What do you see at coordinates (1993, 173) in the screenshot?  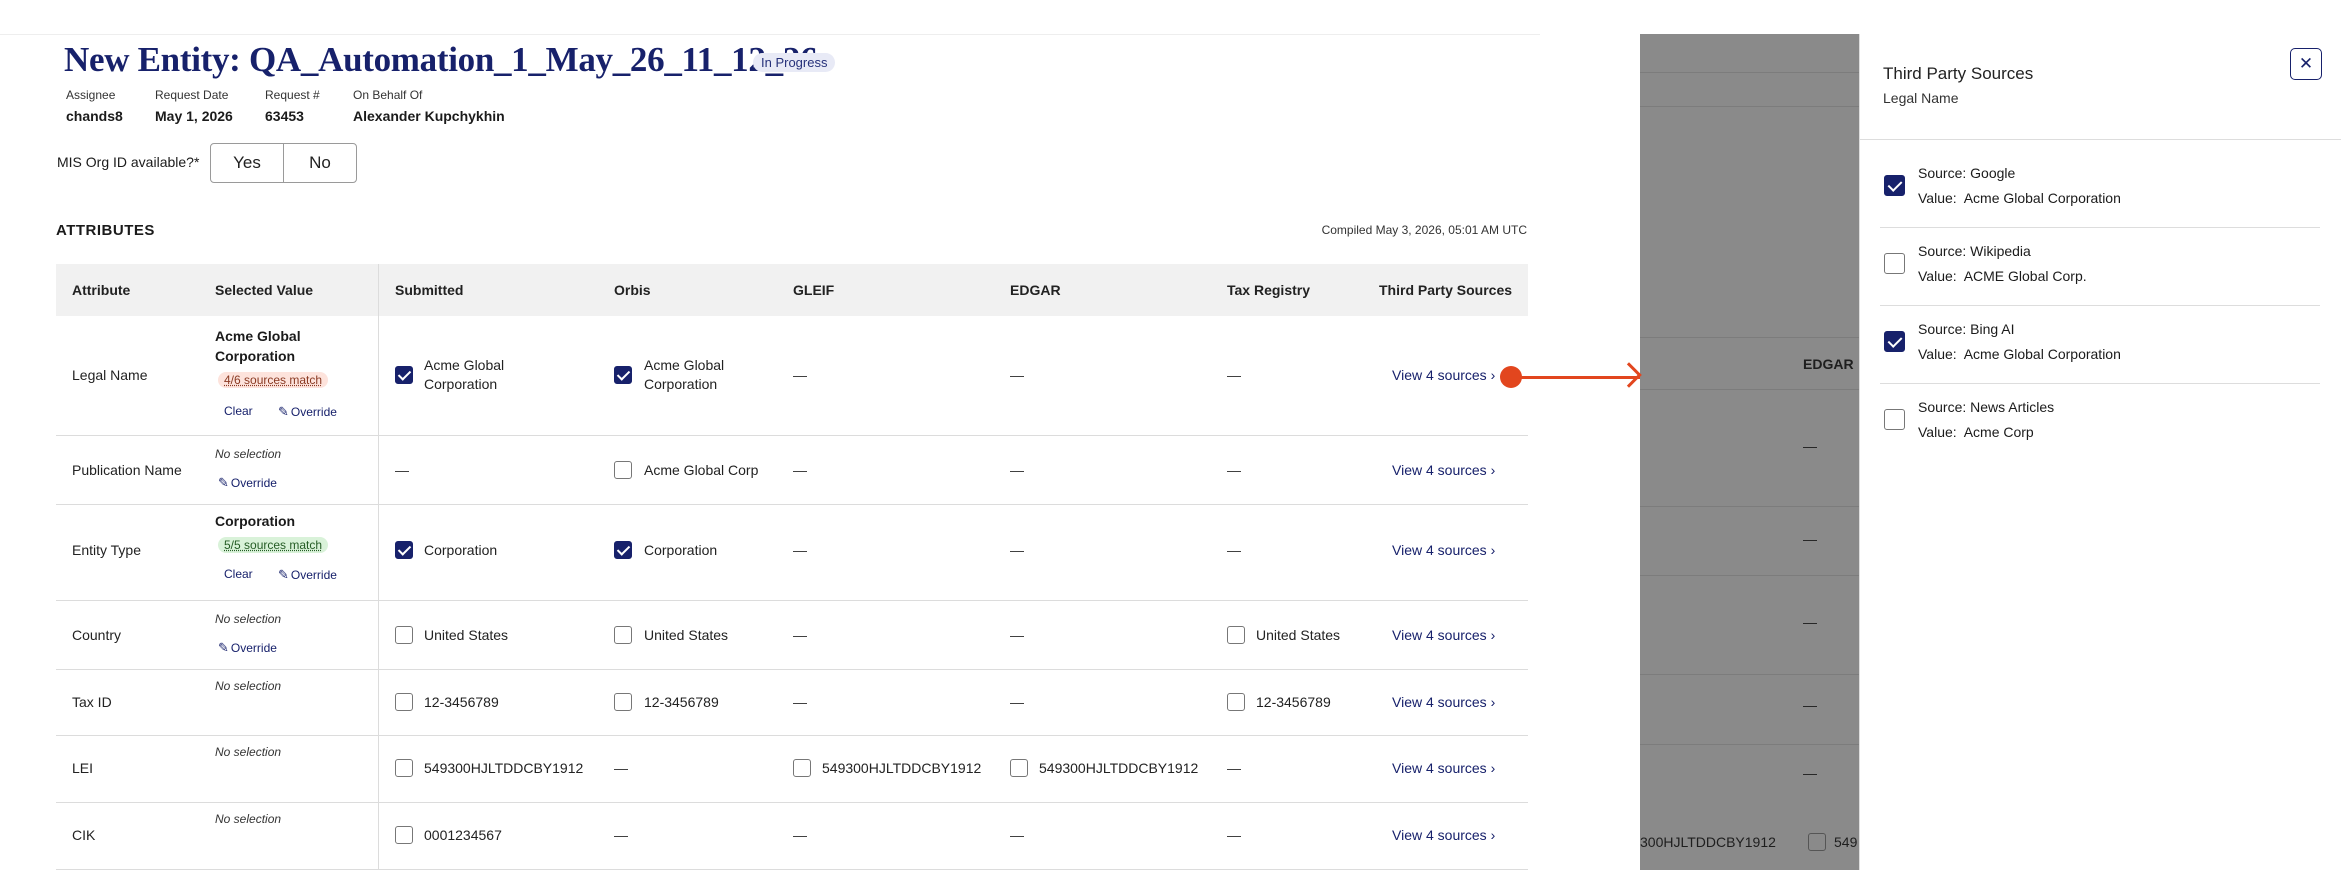 I see `source-name: Google` at bounding box center [1993, 173].